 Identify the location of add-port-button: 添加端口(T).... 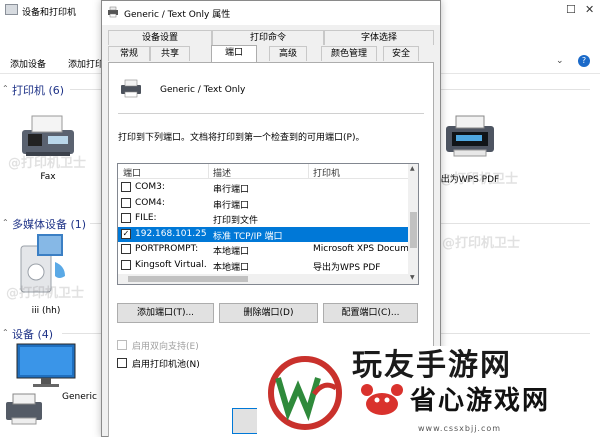
(165, 313).